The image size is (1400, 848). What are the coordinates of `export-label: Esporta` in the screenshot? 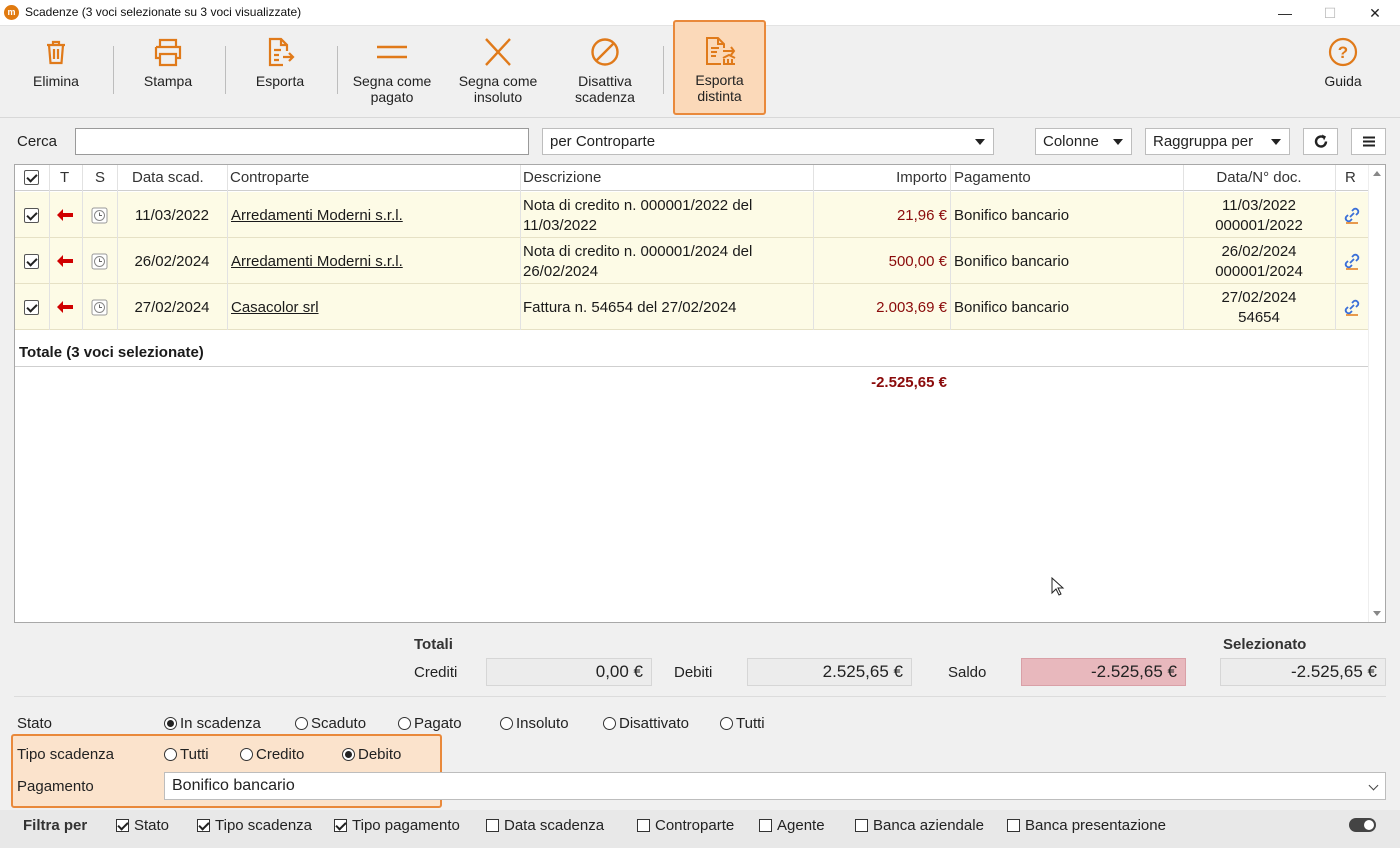 It's located at (280, 81).